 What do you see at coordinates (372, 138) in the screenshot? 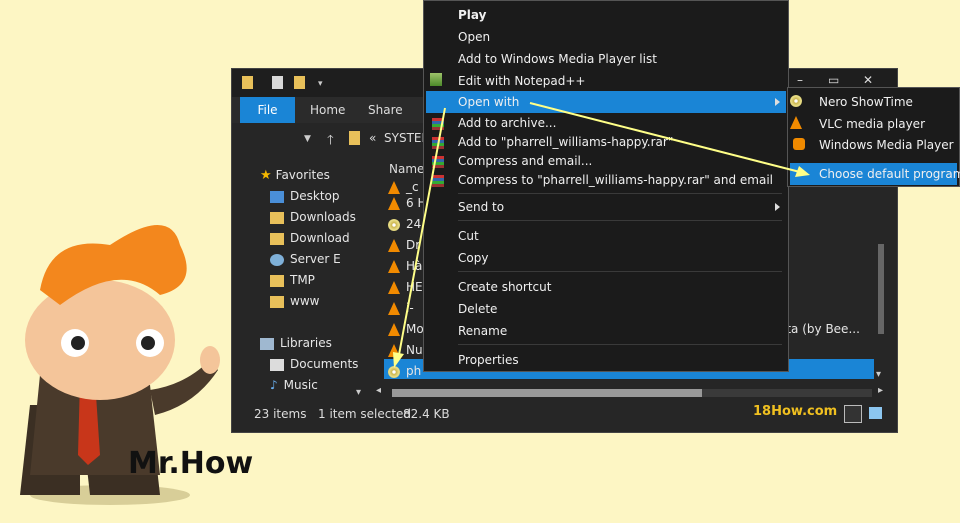
I see `breadcrumb-overflow-icon: «` at bounding box center [372, 138].